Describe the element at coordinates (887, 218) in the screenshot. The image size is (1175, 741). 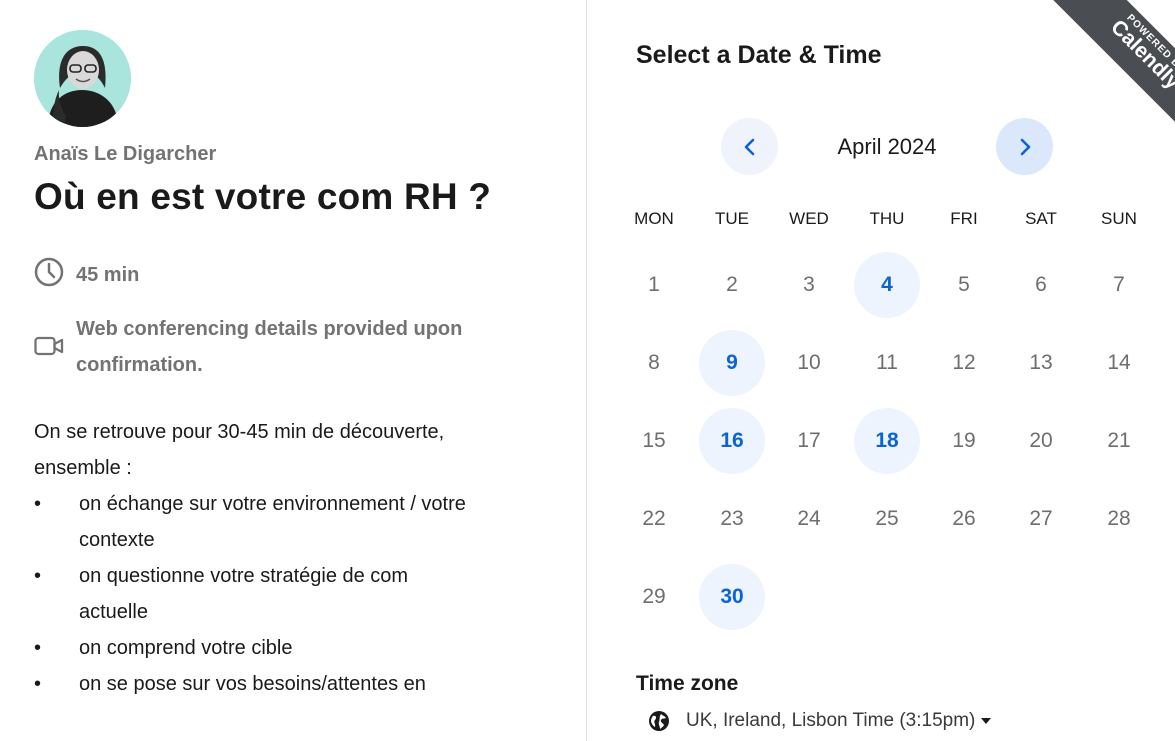
I see `weekday-label: THU` at that location.